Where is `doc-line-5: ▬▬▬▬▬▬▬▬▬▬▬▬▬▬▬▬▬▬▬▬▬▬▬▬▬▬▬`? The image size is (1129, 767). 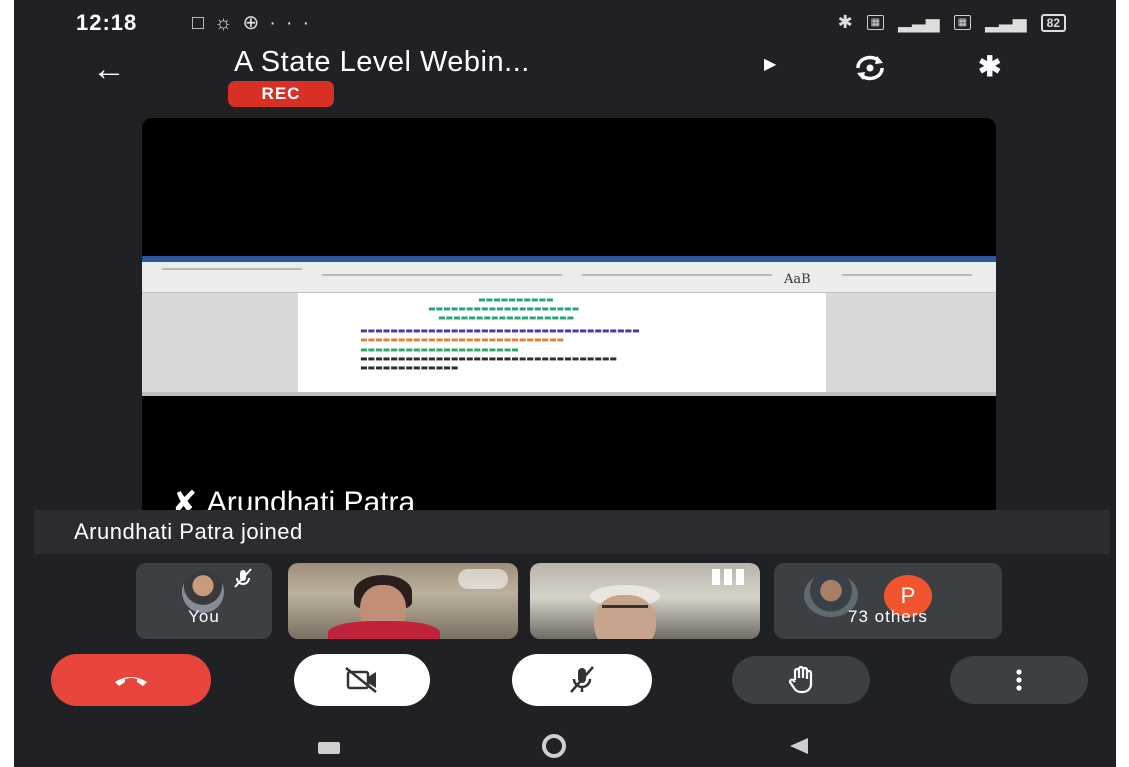
doc-line-5: ▬▬▬▬▬▬▬▬▬▬▬▬▬▬▬▬▬▬▬▬▬▬▬▬▬▬▬ is located at coordinates (462, 339).